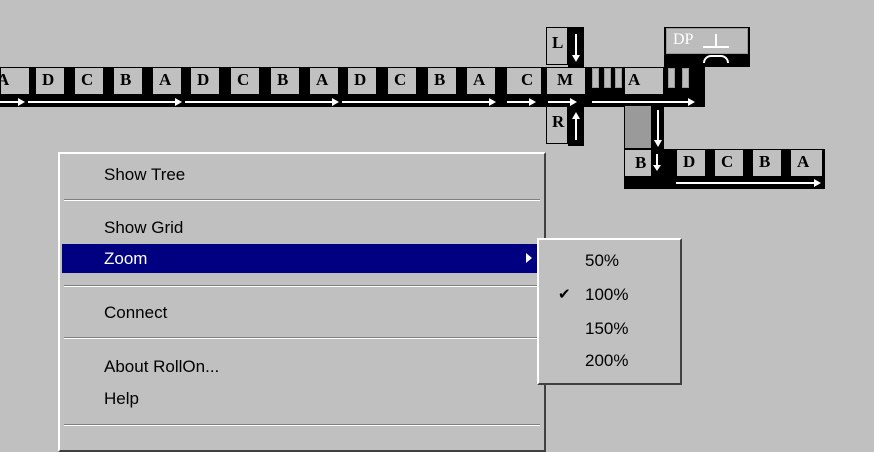 The height and width of the screenshot is (452, 874). I want to click on up-arrow, so click(576, 129).